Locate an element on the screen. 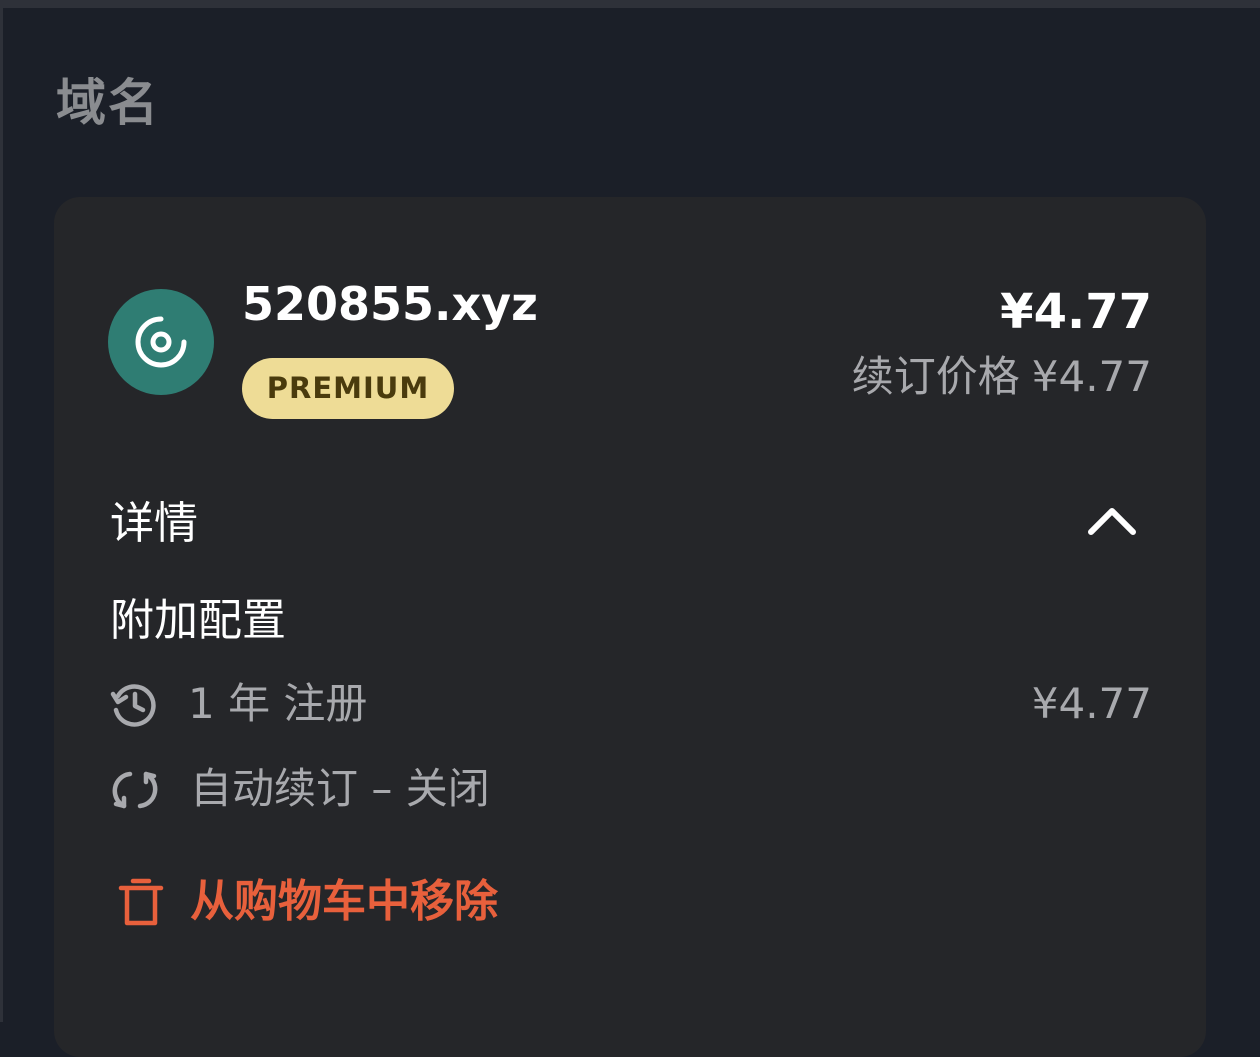 The image size is (1260, 1057). renewal-price-row: 续订价格 ¥4.77 is located at coordinates (1002, 377).